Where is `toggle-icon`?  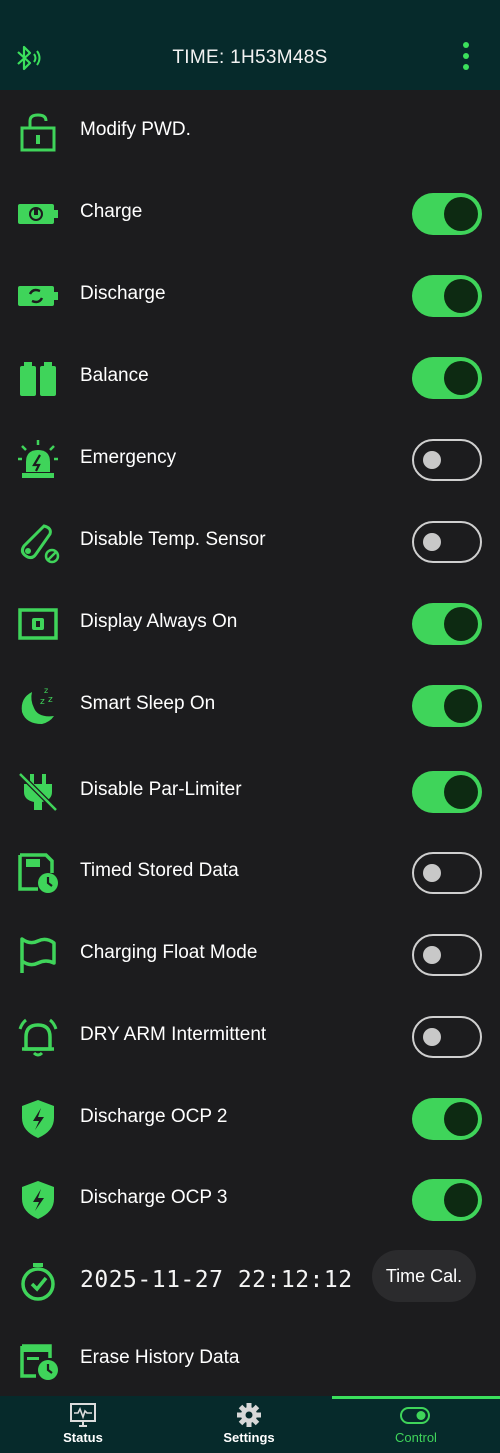 toggle-icon is located at coordinates (415, 1415).